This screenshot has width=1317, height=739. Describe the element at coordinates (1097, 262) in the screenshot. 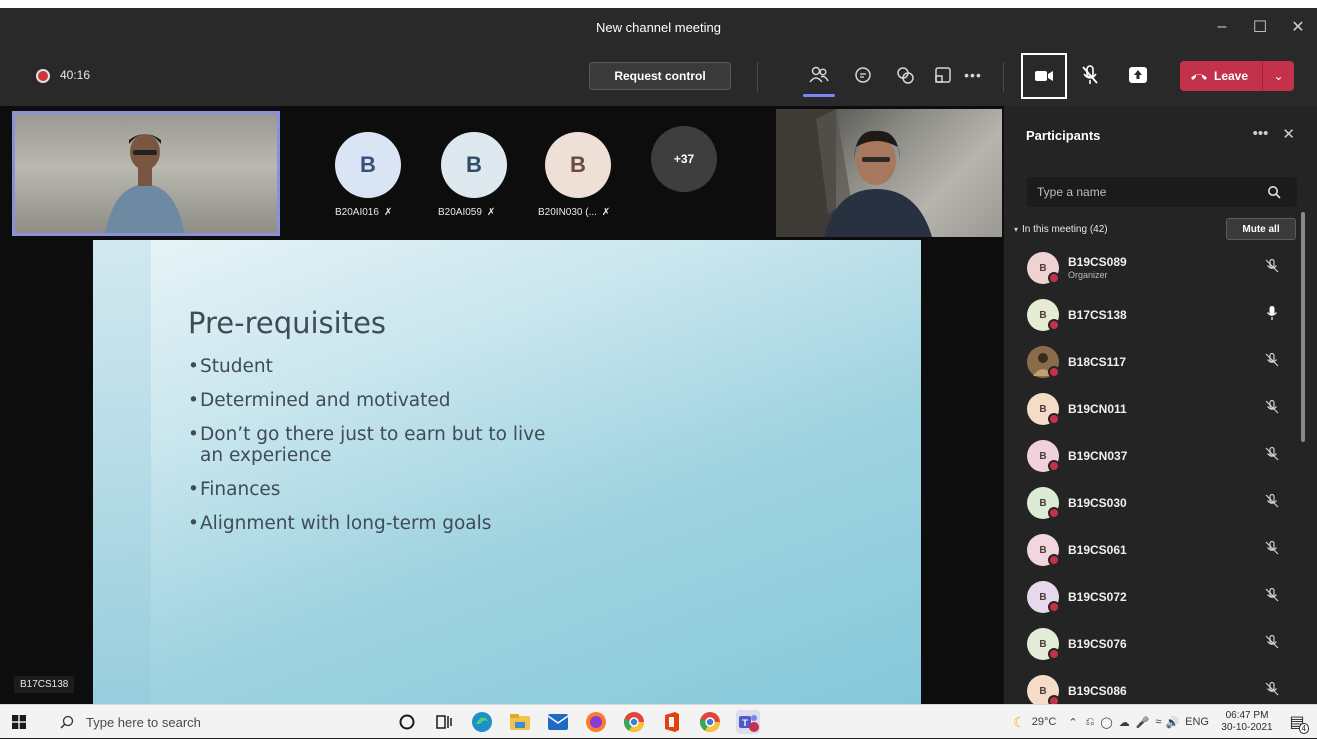

I see `participant-name: B19CS089` at that location.